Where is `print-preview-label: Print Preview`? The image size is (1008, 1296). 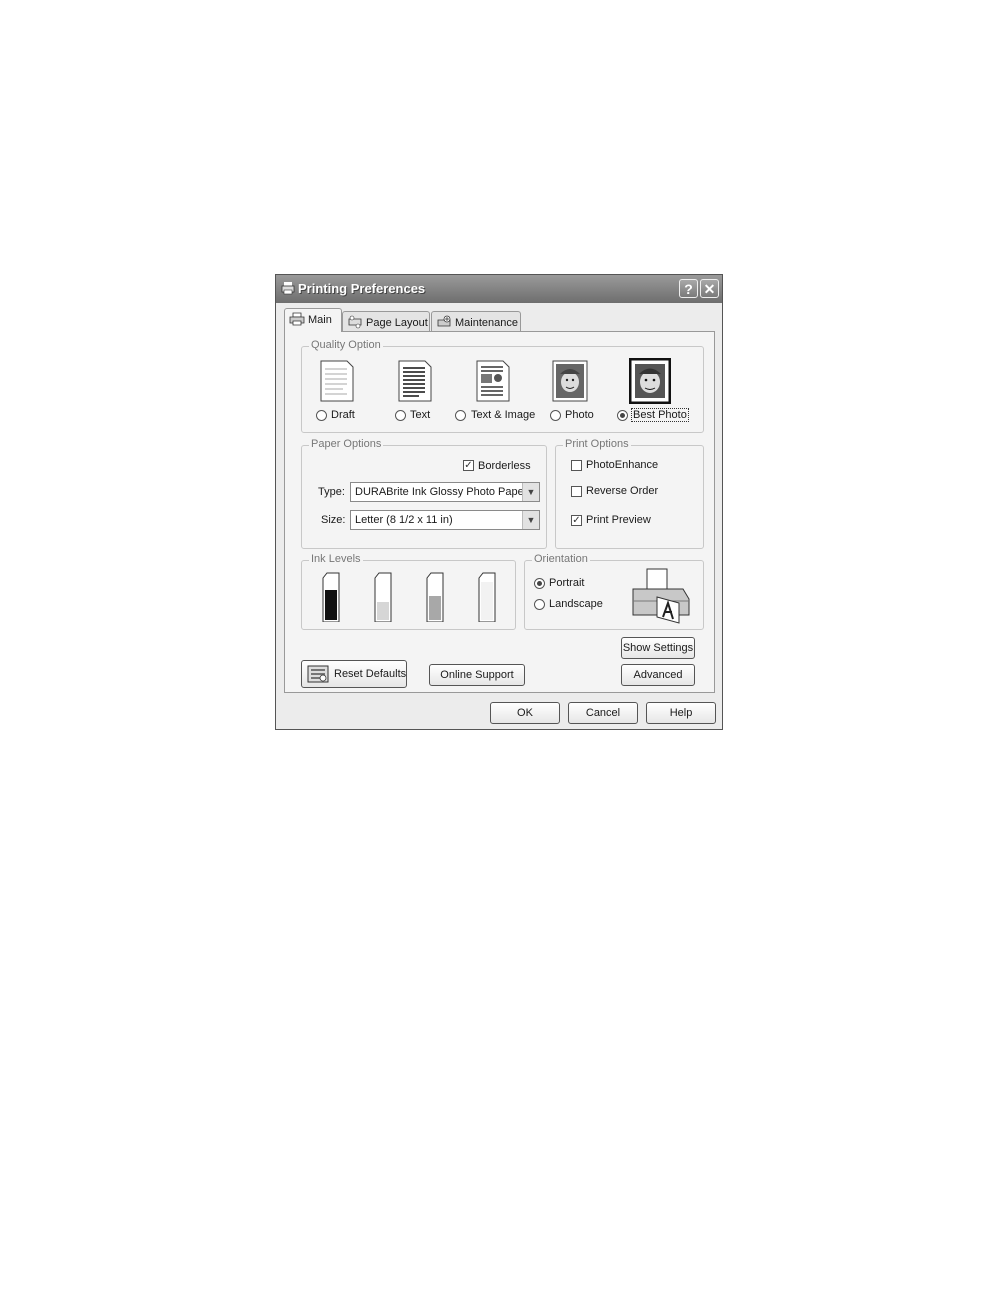
print-preview-label: Print Preview is located at coordinates (618, 520).